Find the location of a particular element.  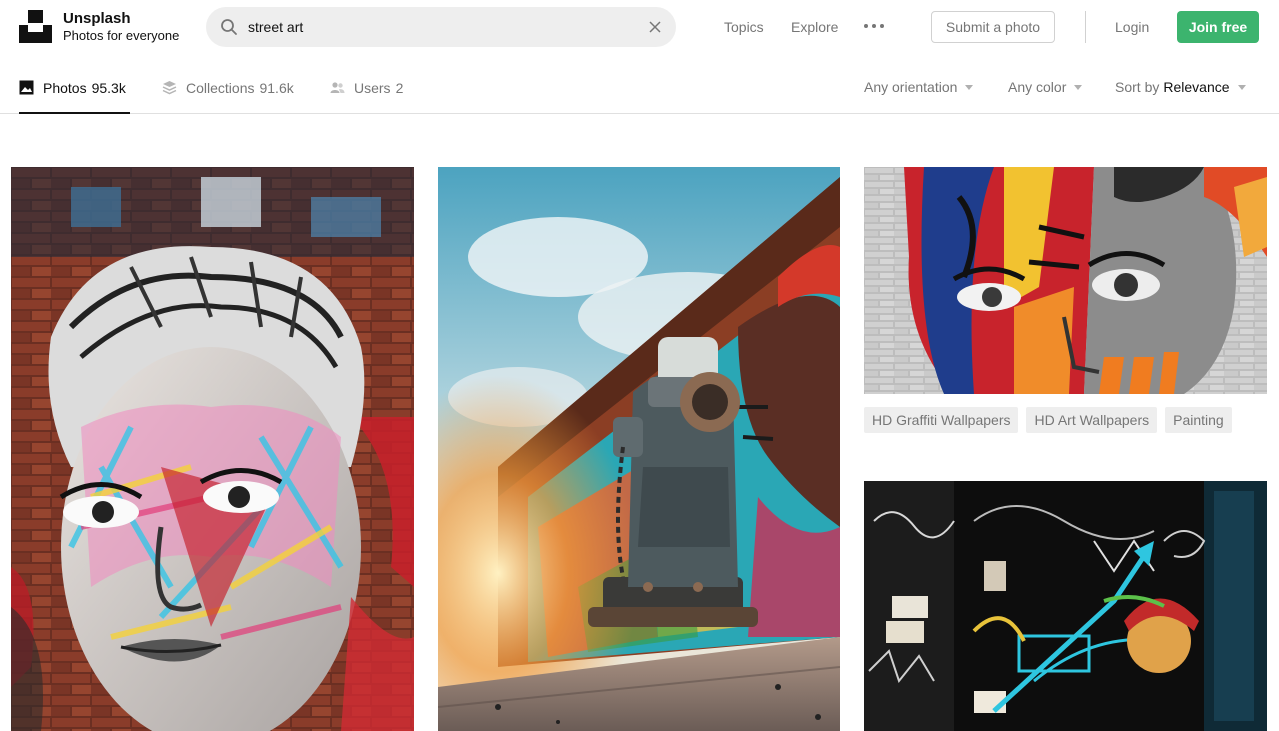

sort-filter-prefix: Sort by is located at coordinates (1137, 87).